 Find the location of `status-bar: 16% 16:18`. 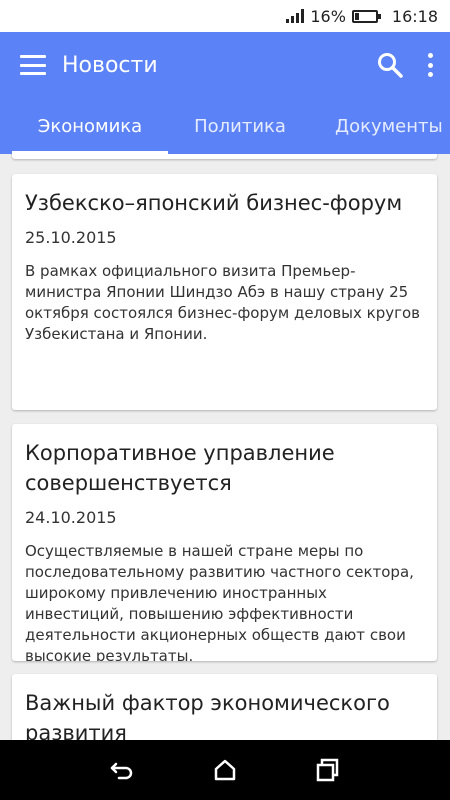

status-bar: 16% 16:18 is located at coordinates (225, 16).